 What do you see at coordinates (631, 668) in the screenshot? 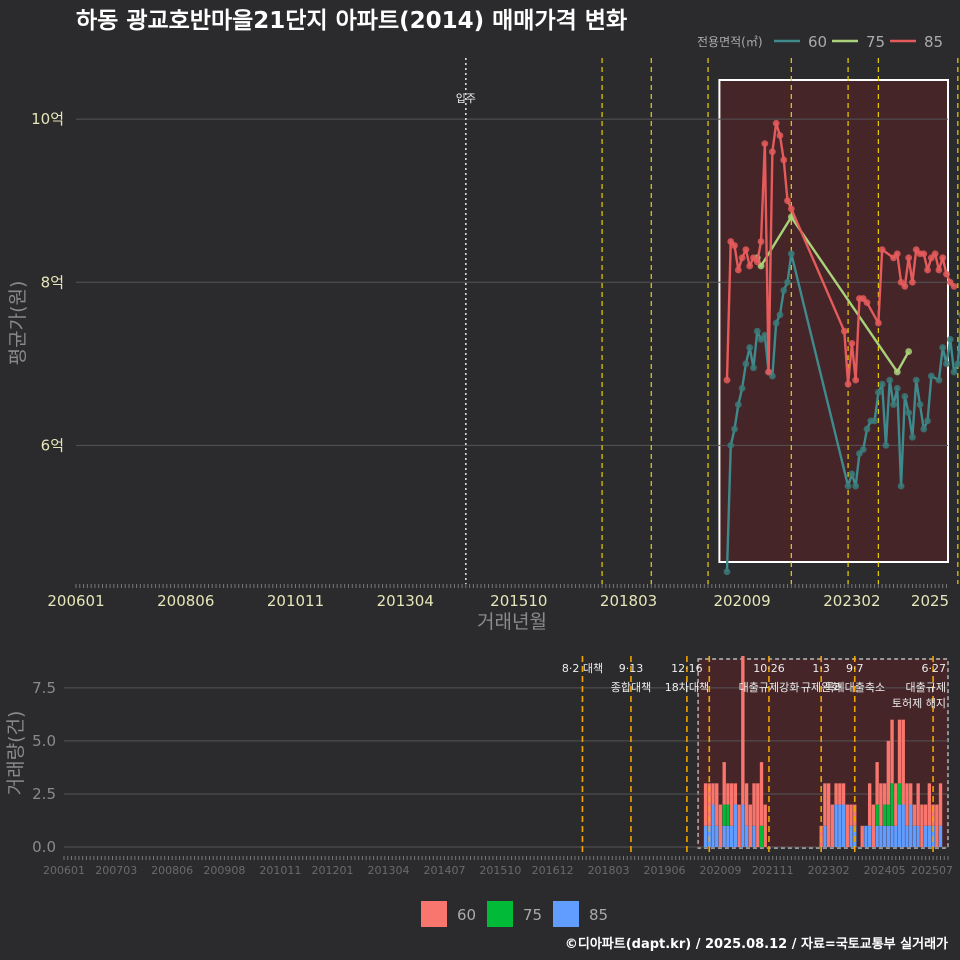
I see `volume-event-label: 9·13` at bounding box center [631, 668].